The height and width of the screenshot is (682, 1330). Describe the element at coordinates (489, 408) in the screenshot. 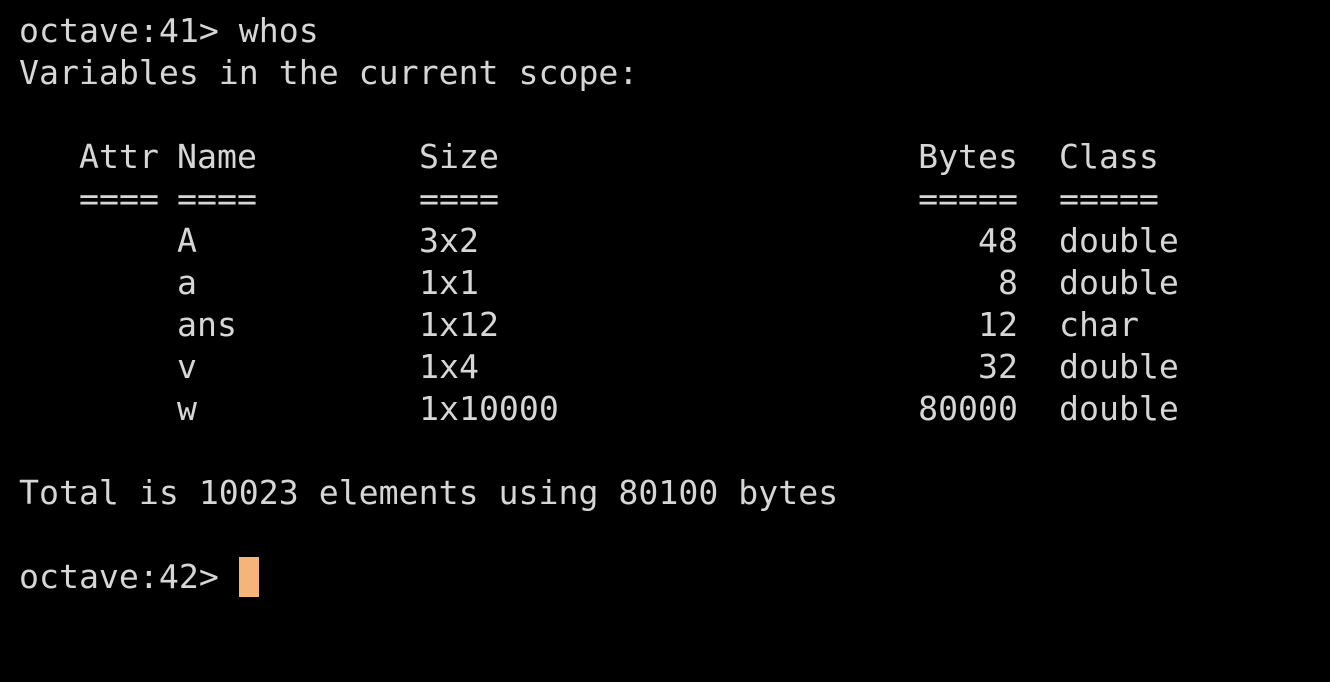

I see `row-size: 1x10000` at that location.